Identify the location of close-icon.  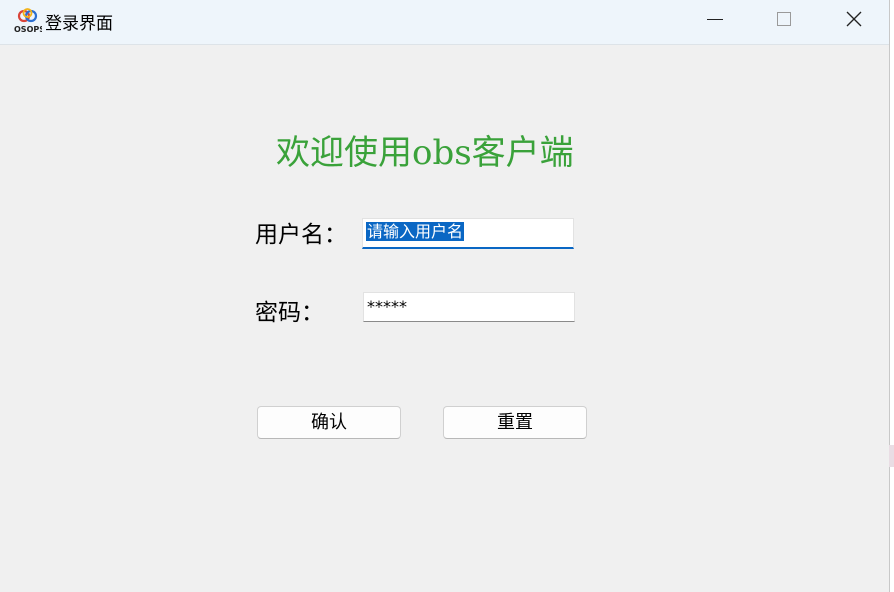
(854, 19).